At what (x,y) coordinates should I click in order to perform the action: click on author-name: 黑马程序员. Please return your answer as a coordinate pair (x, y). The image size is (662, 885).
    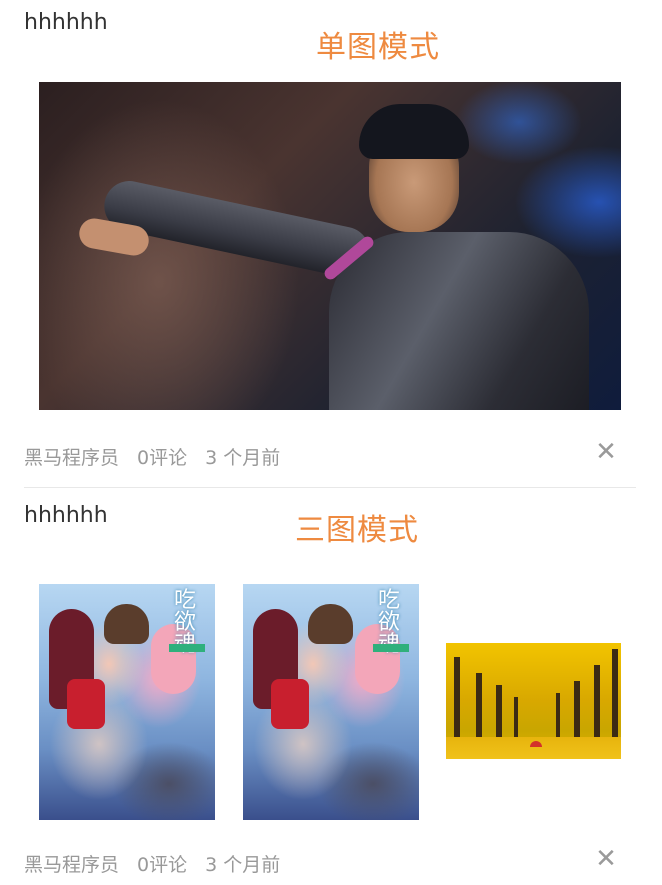
    Looking at the image, I should click on (72, 458).